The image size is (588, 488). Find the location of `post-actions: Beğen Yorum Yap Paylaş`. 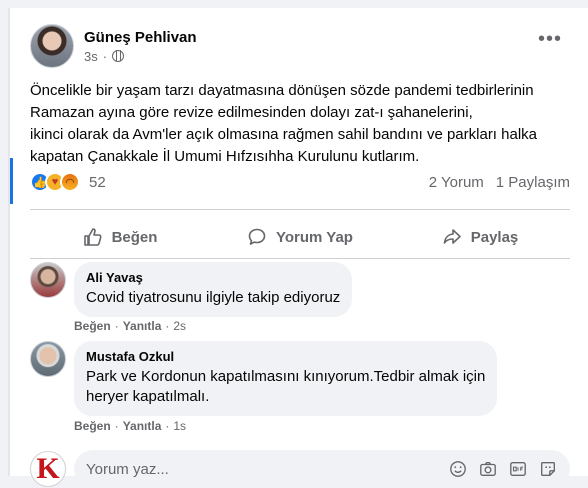

post-actions: Beğen Yorum Yap Paylaş is located at coordinates (300, 237).